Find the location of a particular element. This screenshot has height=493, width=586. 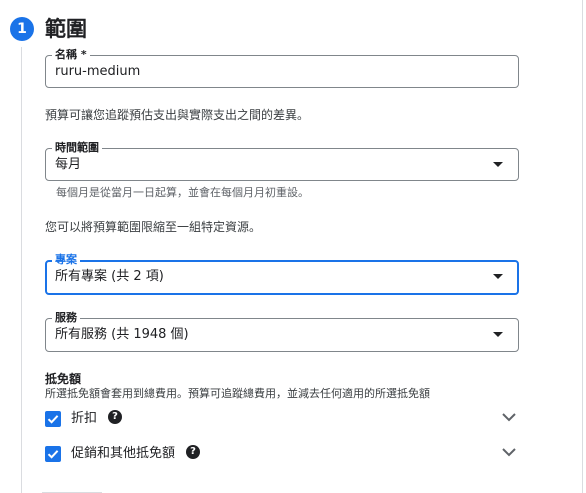

step-number-badge: 1 is located at coordinates (22, 29).